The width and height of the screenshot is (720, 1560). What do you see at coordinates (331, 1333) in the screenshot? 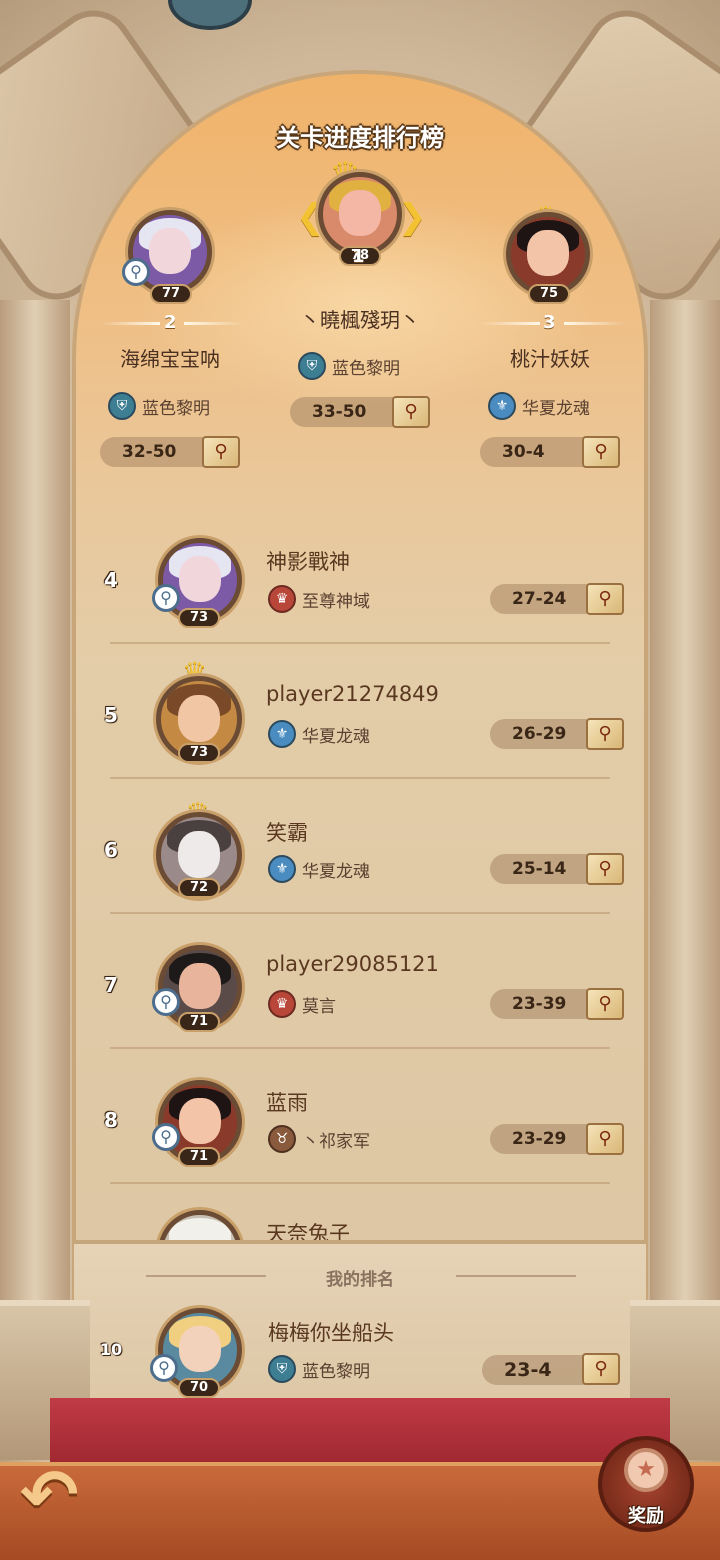
I see `player-name: 梅梅你坐船头` at bounding box center [331, 1333].